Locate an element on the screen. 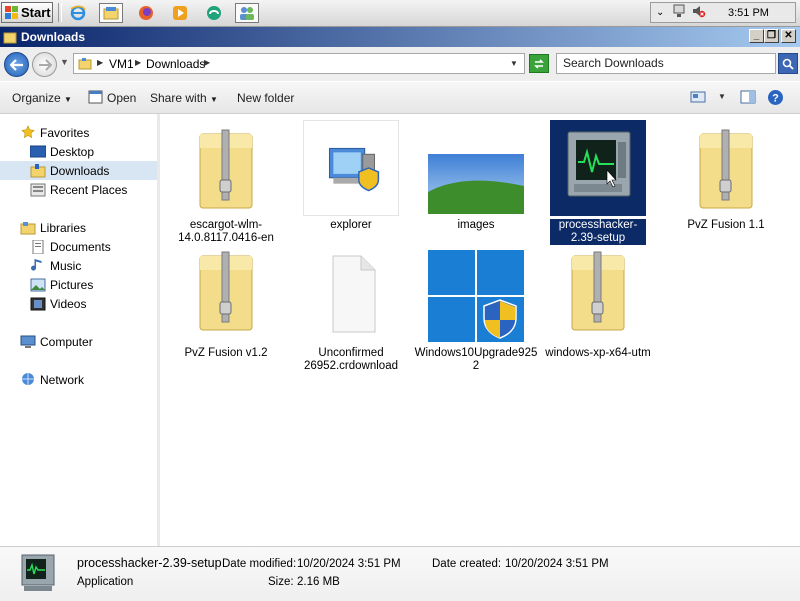 This screenshot has height=601, width=800. nav-label: Documents is located at coordinates (80, 247).